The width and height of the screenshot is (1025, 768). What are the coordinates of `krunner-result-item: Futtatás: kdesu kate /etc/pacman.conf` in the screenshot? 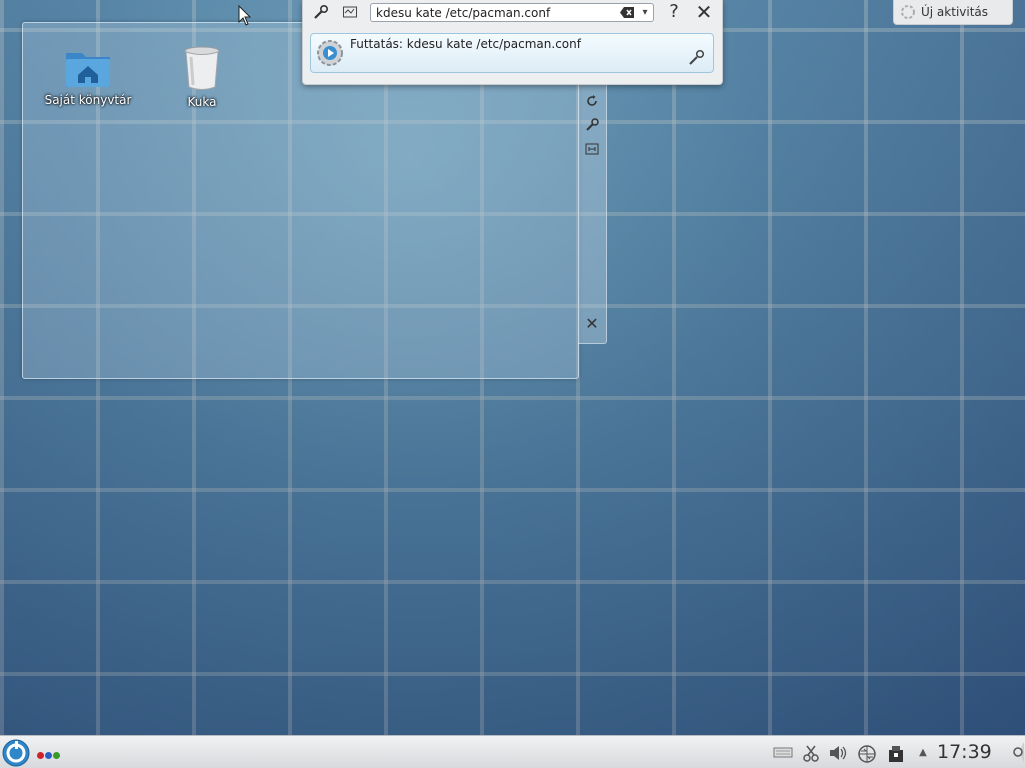 It's located at (512, 53).